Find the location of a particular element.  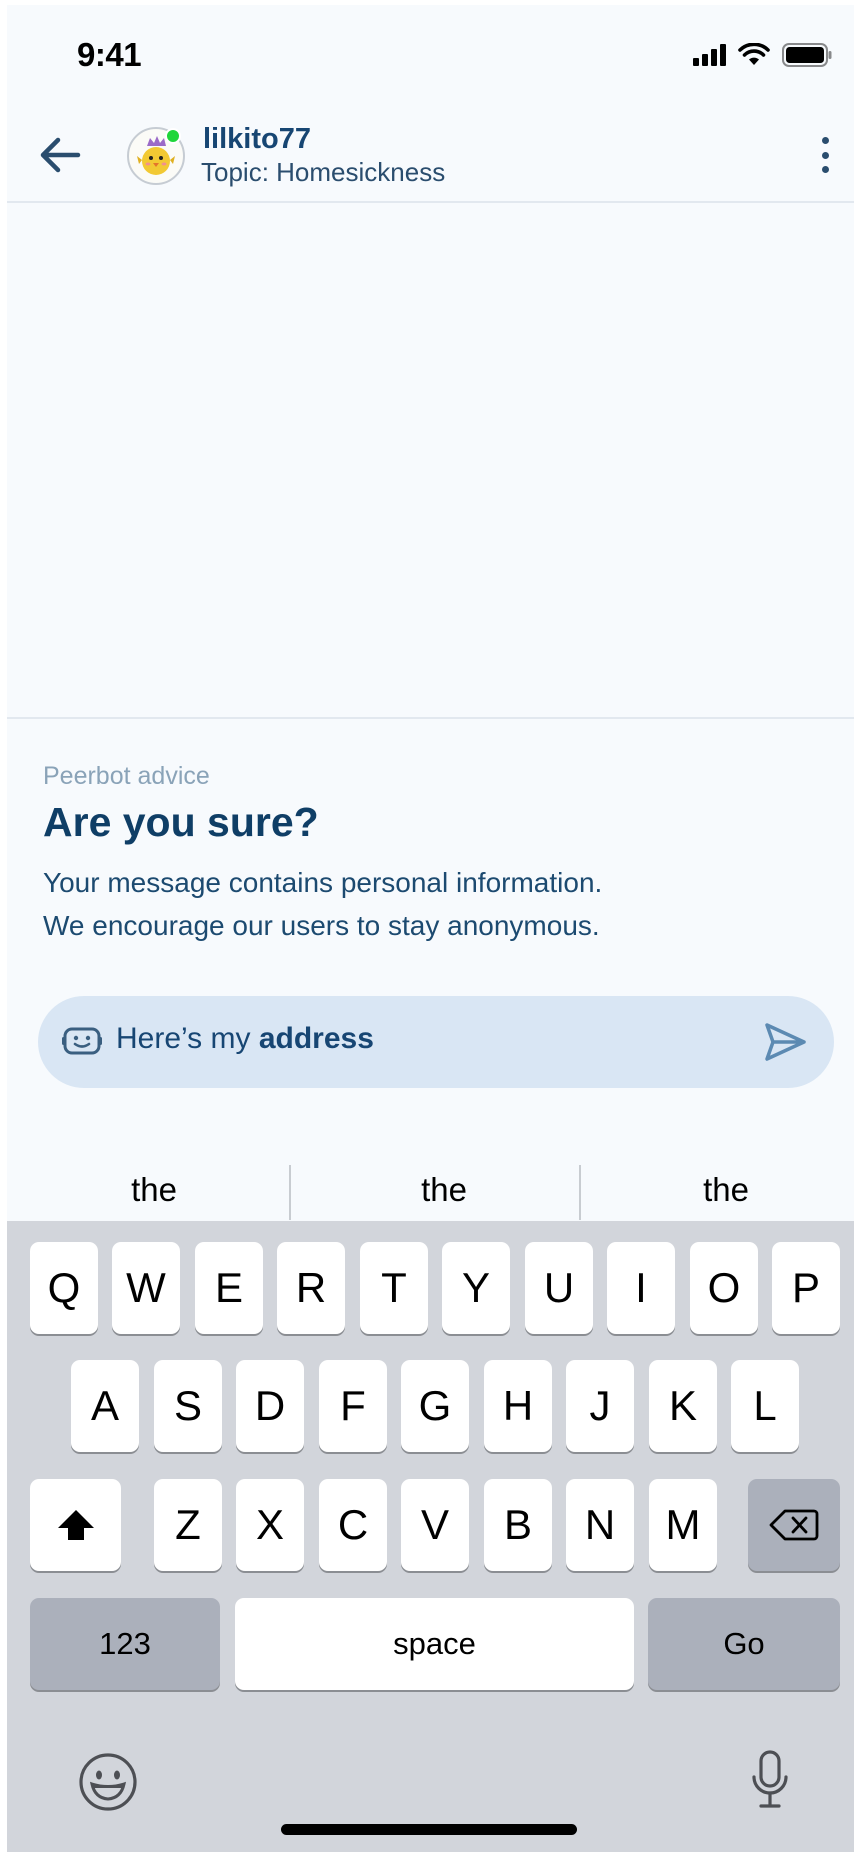

key-m: M is located at coordinates (683, 1525).